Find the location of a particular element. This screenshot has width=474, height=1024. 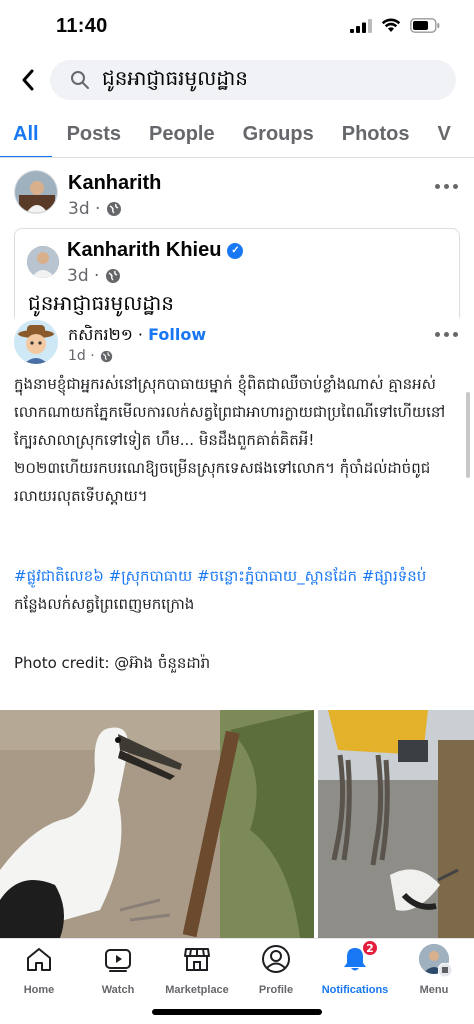

hashtags-suffix: កន្លែងលក់សត្វព្រៃពេញមកក្រោង is located at coordinates (104, 604).